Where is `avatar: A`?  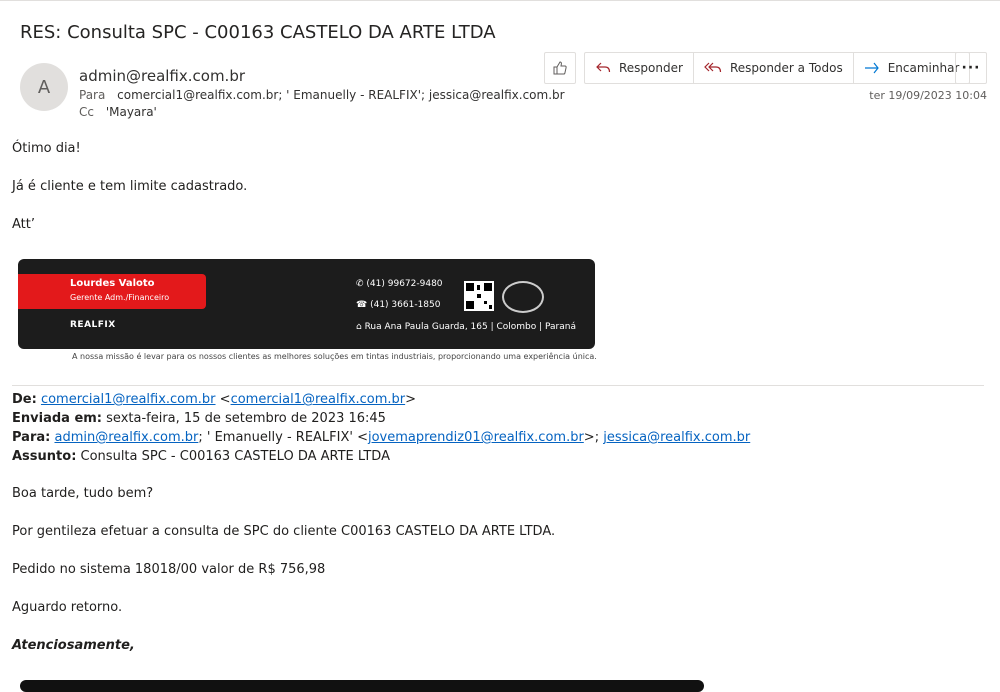
avatar: A is located at coordinates (44, 87).